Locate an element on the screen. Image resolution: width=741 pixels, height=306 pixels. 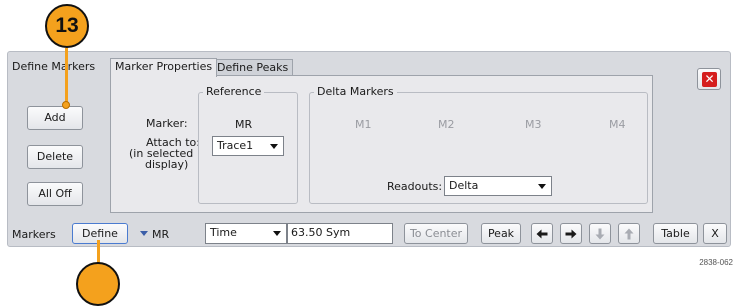
panel-title: Define Markers is located at coordinates (54, 66).